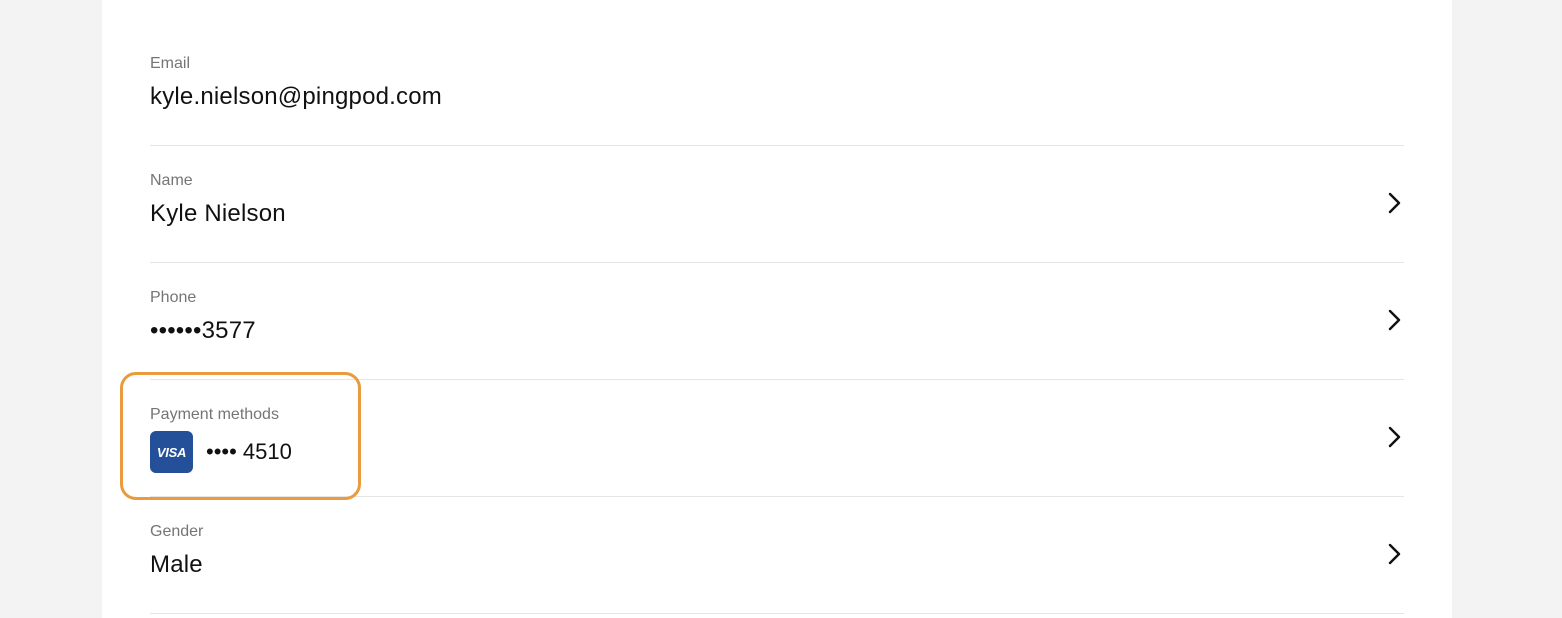 Image resolution: width=1562 pixels, height=618 pixels. I want to click on payment-methods-label: Payment methods, so click(214, 414).